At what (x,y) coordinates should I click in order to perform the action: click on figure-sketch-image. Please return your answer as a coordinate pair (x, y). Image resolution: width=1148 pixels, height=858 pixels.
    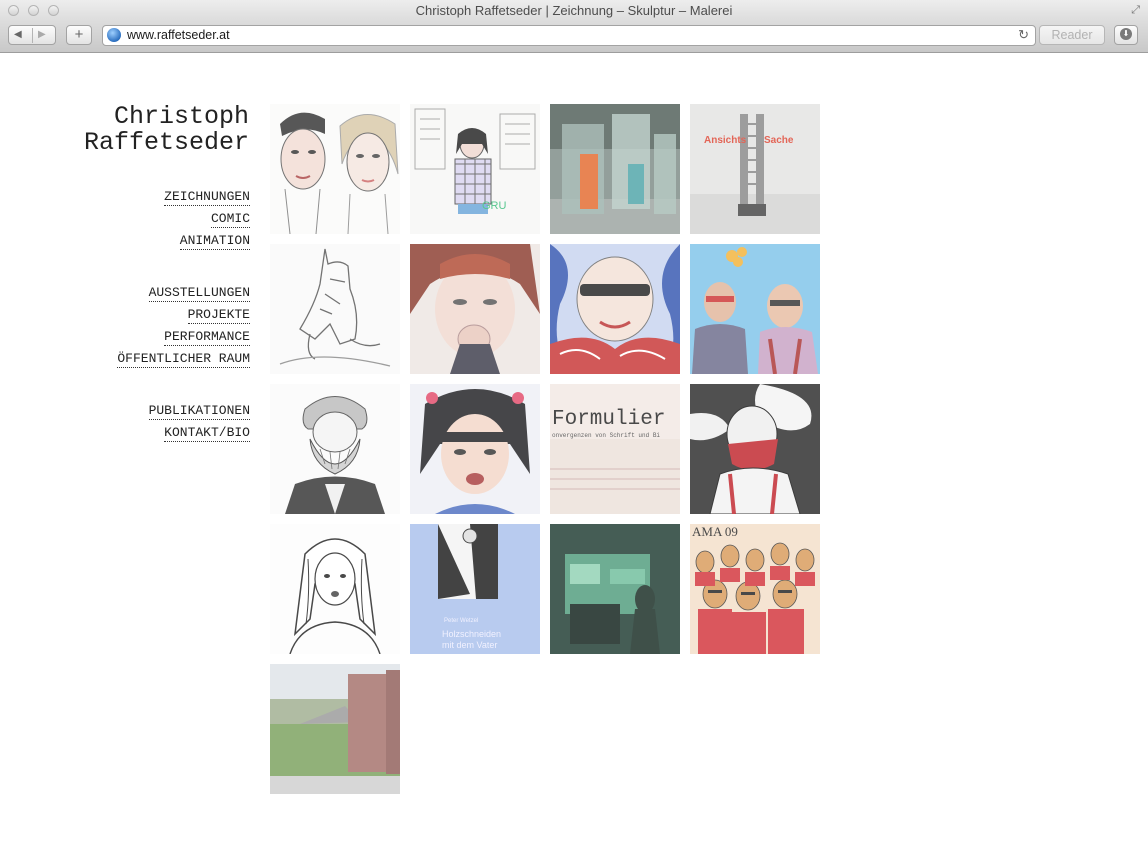
    Looking at the image, I should click on (335, 309).